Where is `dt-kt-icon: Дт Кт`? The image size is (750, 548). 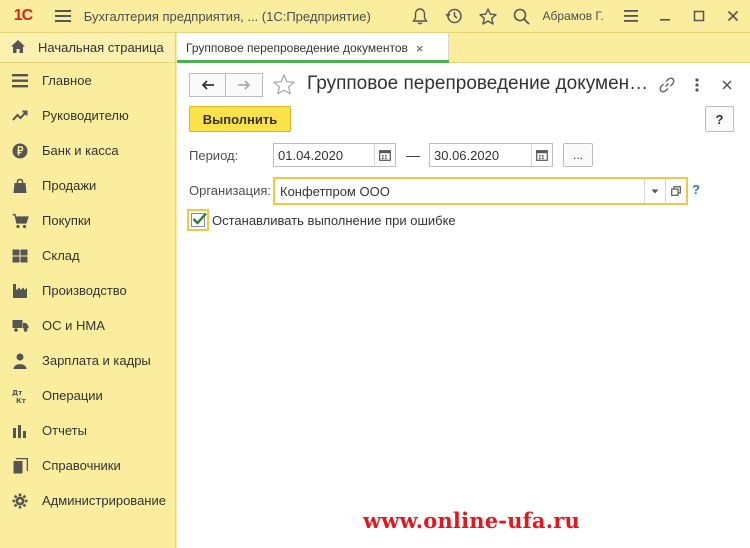
dt-kt-icon: Дт Кт is located at coordinates (20, 396).